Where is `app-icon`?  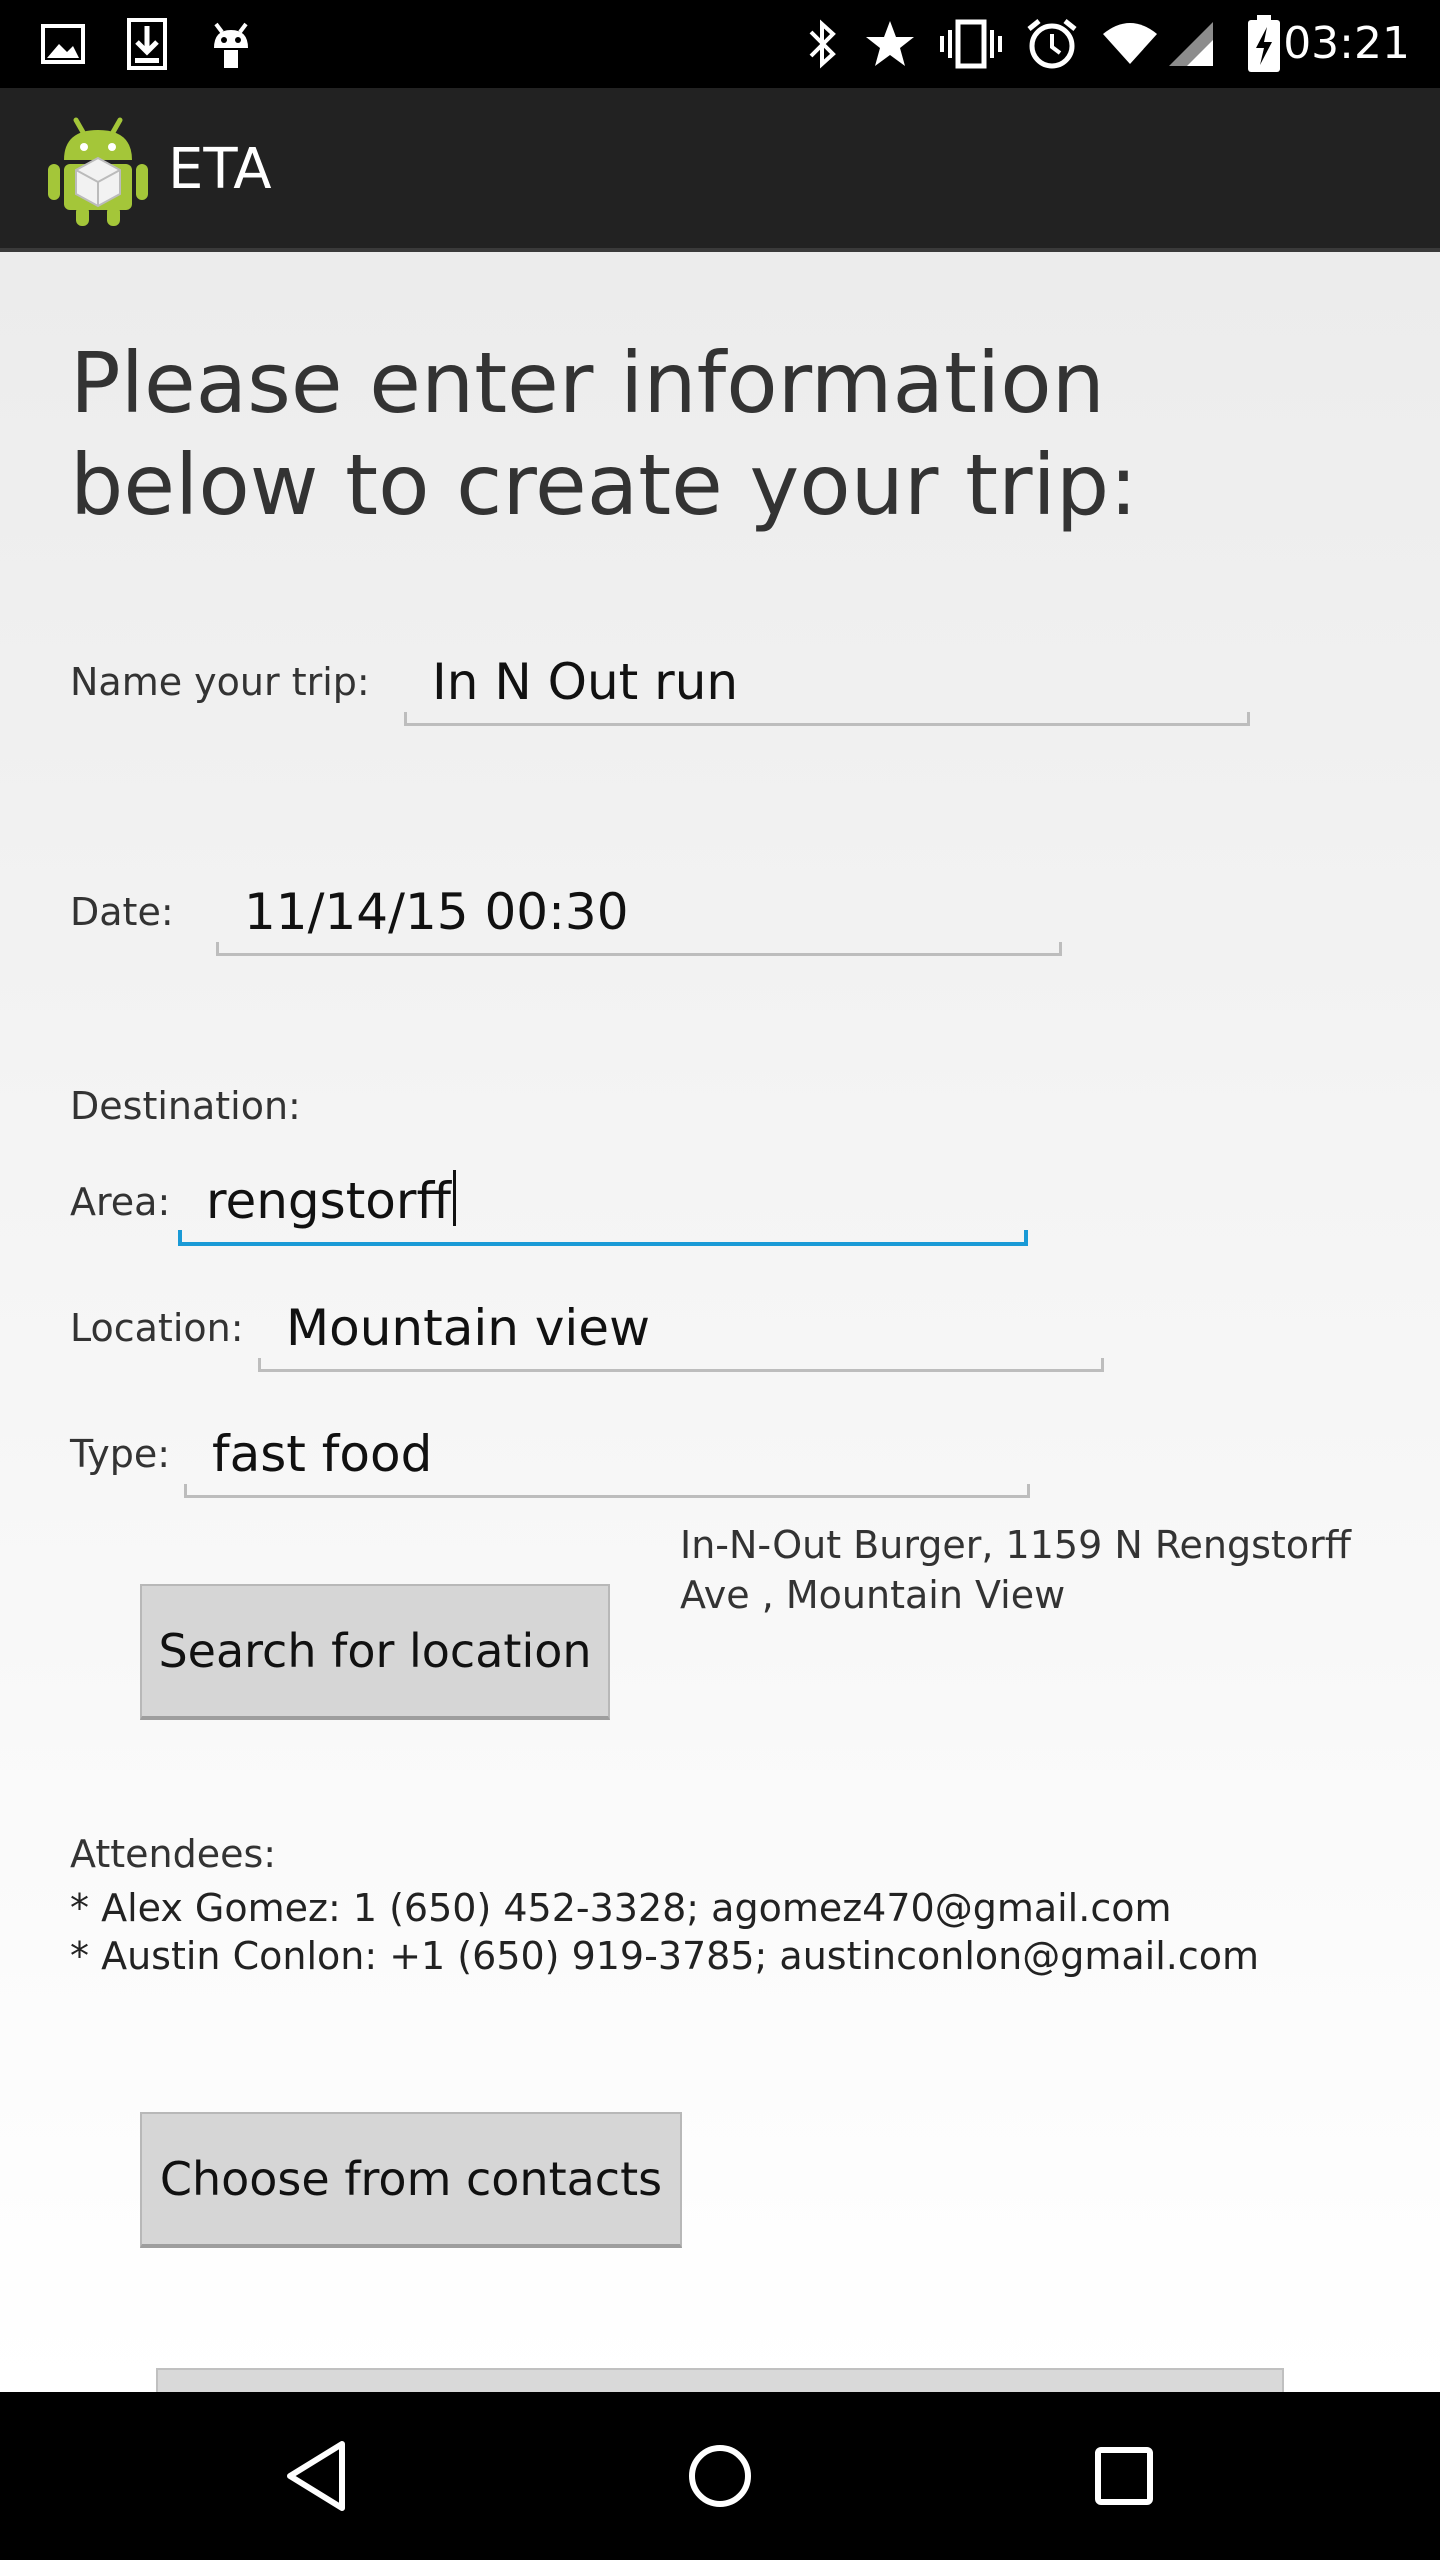 app-icon is located at coordinates (98, 170).